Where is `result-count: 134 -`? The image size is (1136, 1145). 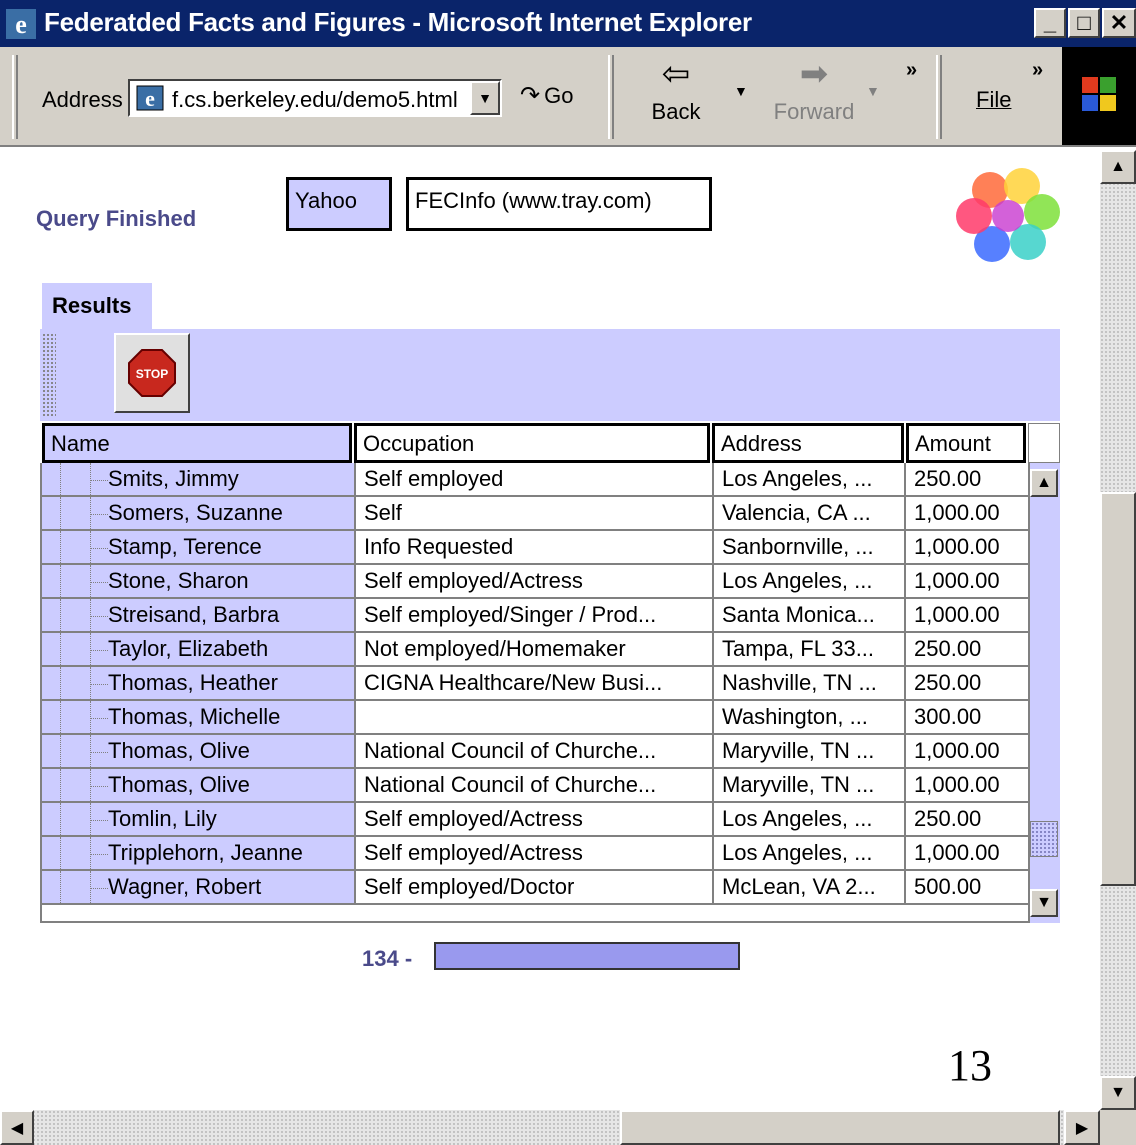
result-count: 134 - is located at coordinates (387, 958).